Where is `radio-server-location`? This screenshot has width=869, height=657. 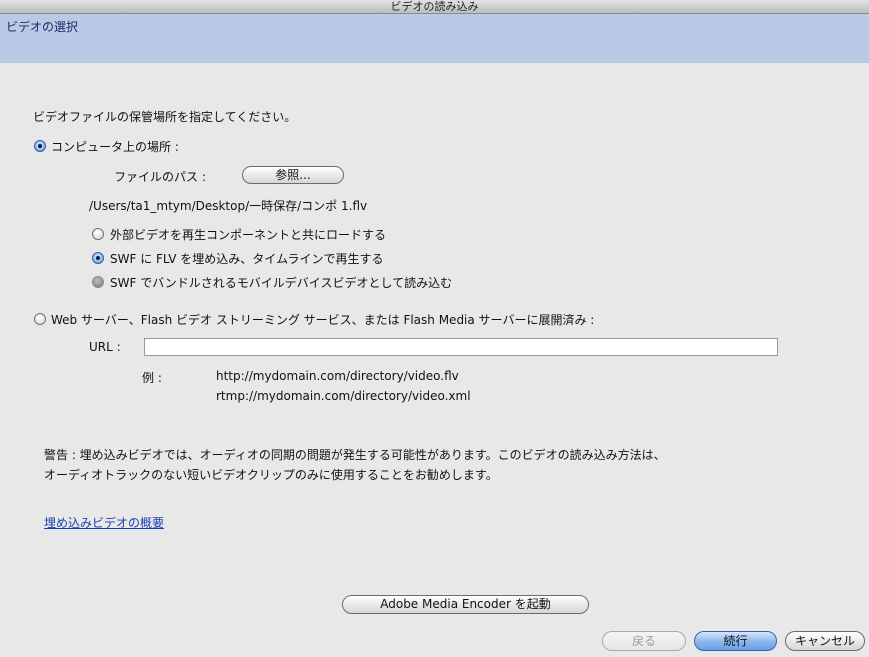 radio-server-location is located at coordinates (40, 319).